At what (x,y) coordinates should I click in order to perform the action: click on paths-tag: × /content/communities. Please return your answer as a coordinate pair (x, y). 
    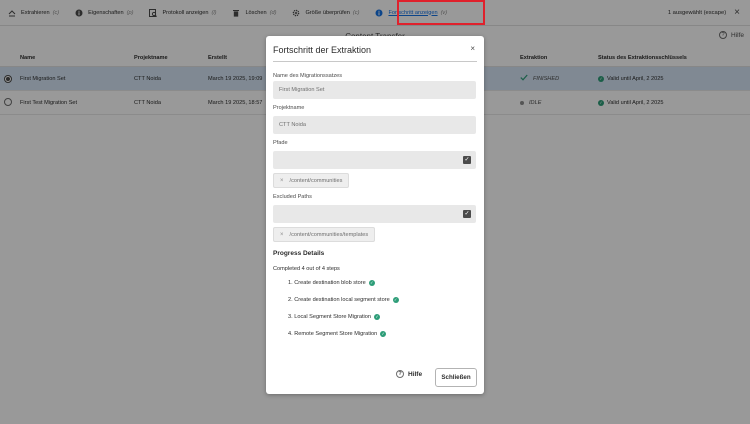
    Looking at the image, I should click on (311, 180).